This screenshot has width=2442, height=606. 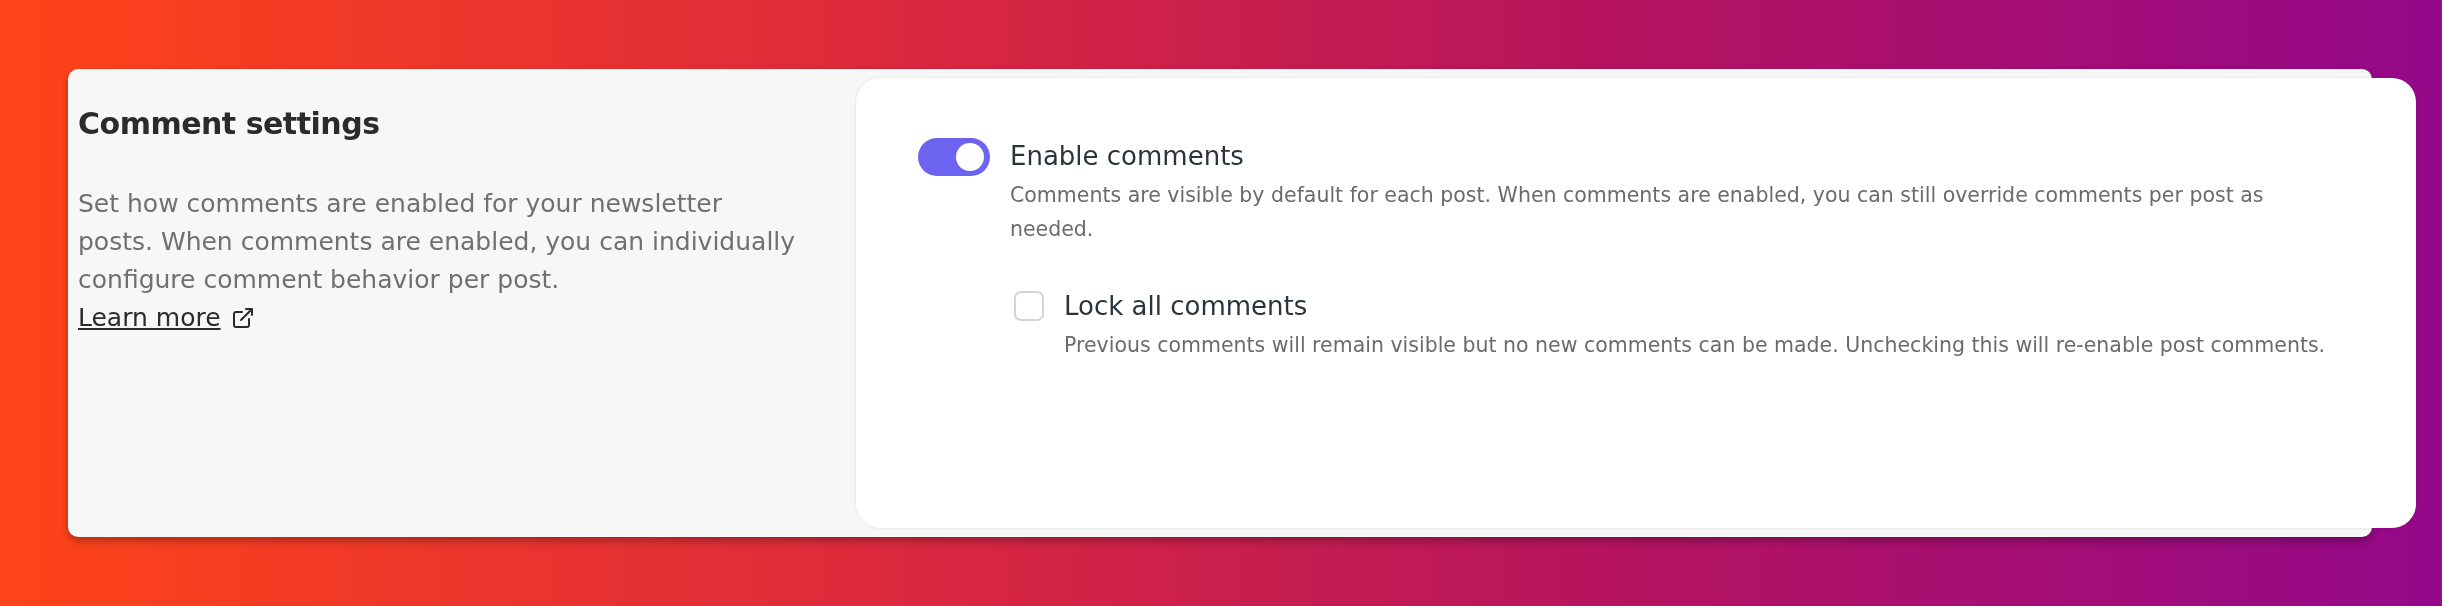 What do you see at coordinates (1637, 212) in the screenshot?
I see `setting-help: Comments are visible by default for each post. When comments are enabled, you can still override comments per post as needed.` at bounding box center [1637, 212].